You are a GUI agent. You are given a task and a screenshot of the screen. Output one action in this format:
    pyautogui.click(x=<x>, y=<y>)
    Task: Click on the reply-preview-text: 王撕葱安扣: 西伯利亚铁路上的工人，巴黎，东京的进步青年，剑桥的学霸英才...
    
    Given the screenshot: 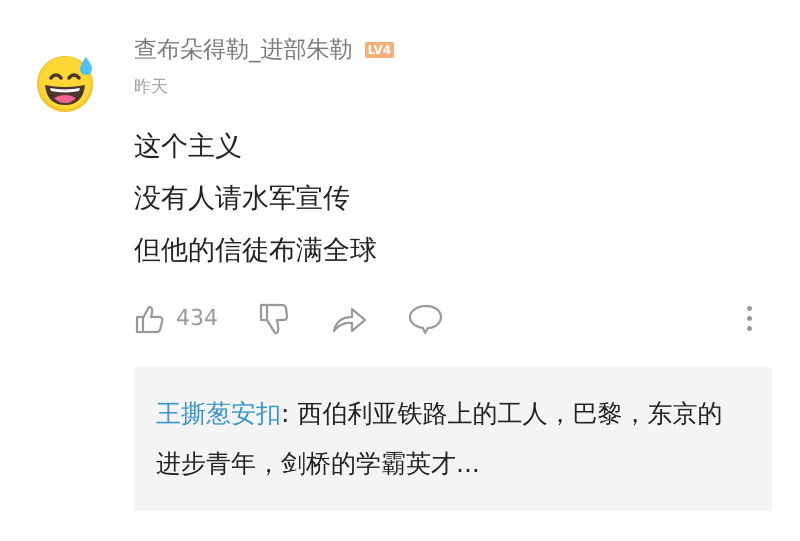 What is the action you would take?
    pyautogui.click(x=440, y=439)
    